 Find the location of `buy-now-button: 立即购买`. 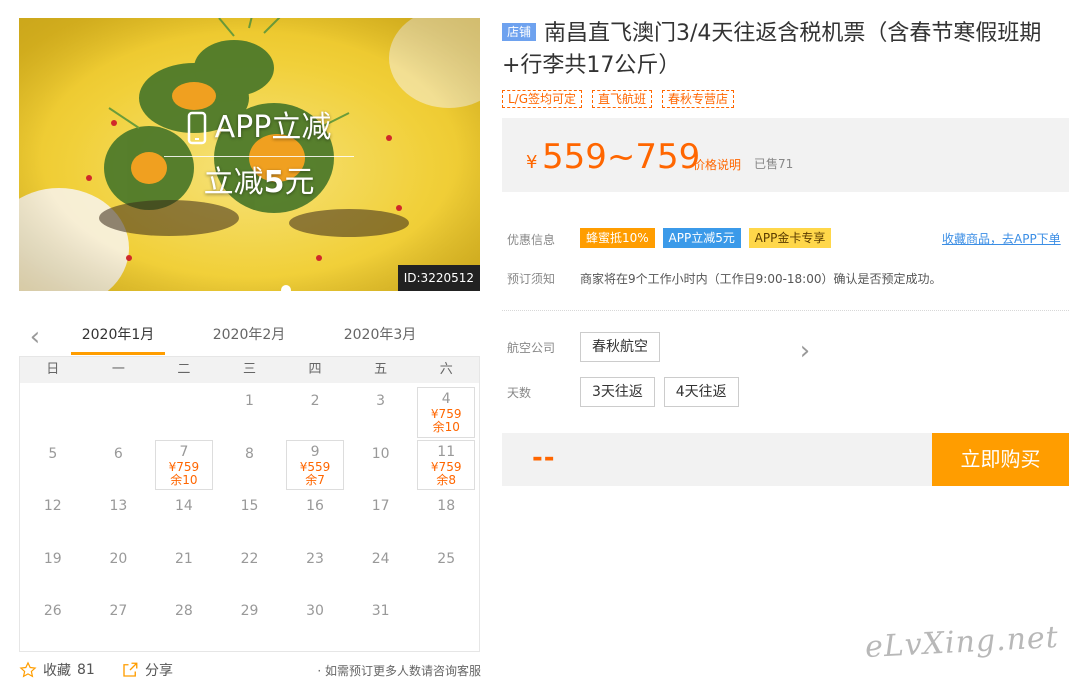

buy-now-button: 立即购买 is located at coordinates (1000, 459).